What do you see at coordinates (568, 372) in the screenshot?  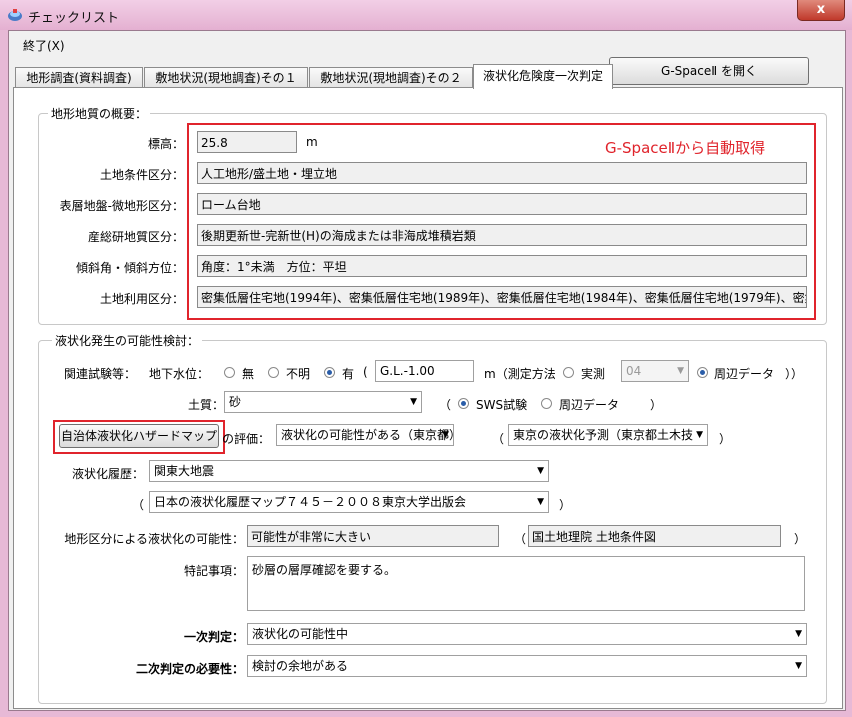 I see `measure-actual-radio` at bounding box center [568, 372].